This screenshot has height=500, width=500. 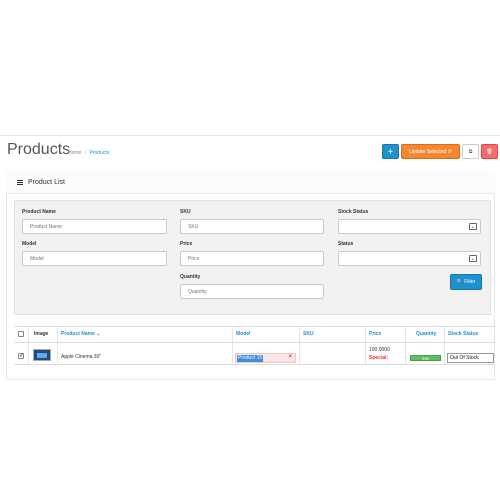 I want to click on close-icon: ×, so click(x=290, y=357).